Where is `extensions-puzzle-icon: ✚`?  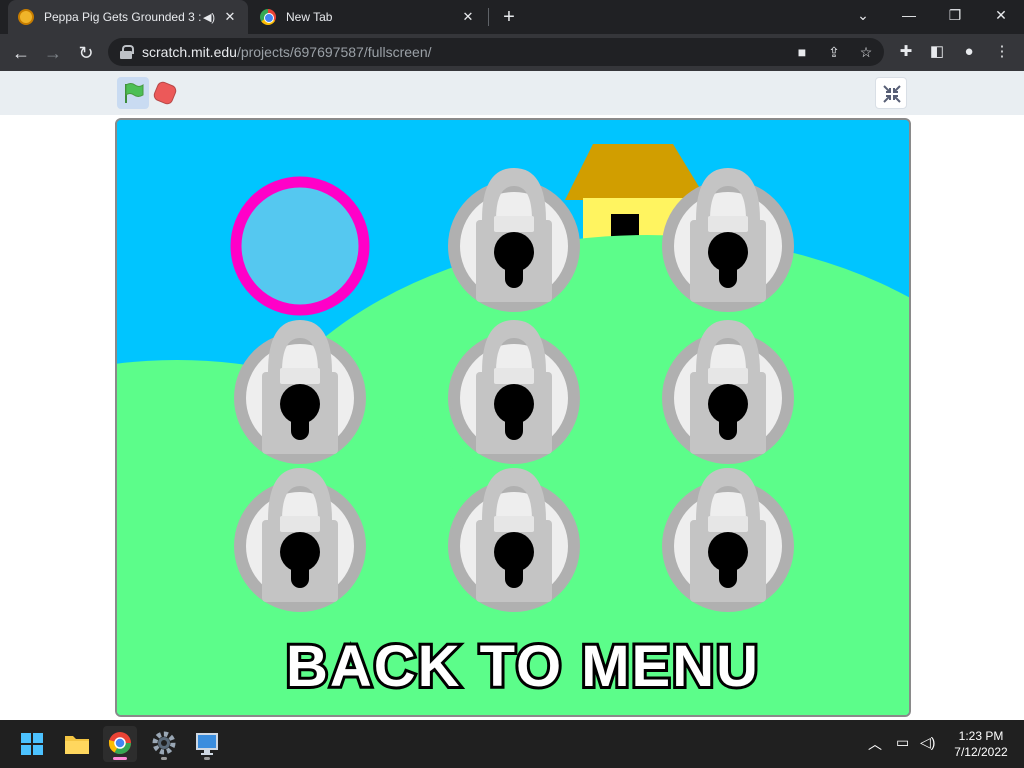 extensions-puzzle-icon: ✚ is located at coordinates (906, 52).